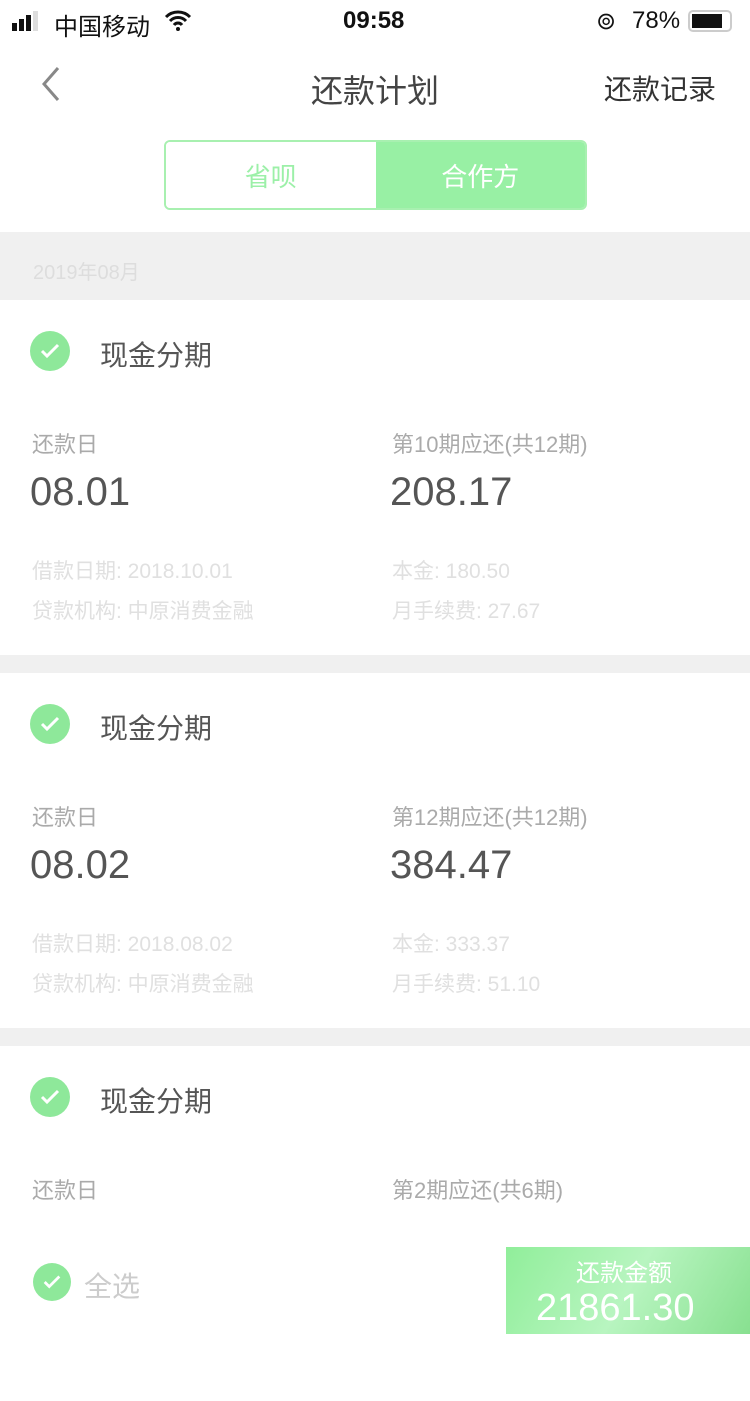 This screenshot has width=750, height=1401. What do you see at coordinates (451, 571) in the screenshot?
I see `principal: 本金: 180.50` at bounding box center [451, 571].